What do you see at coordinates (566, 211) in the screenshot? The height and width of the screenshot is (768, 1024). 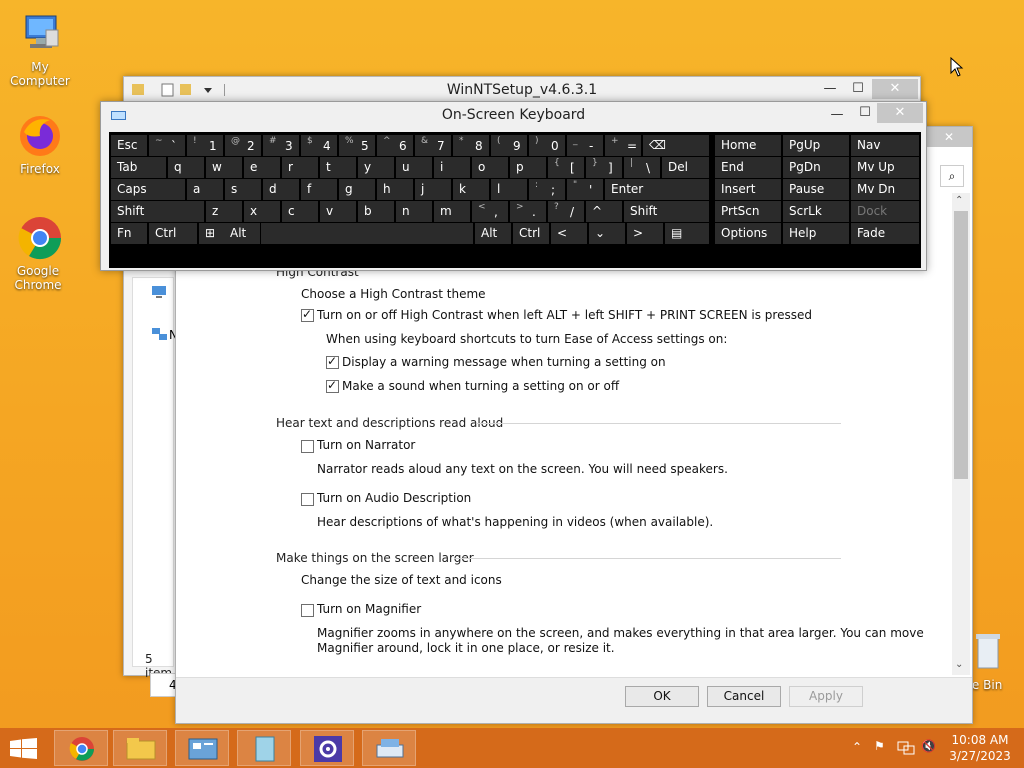 I see `osk-key: ? /` at bounding box center [566, 211].